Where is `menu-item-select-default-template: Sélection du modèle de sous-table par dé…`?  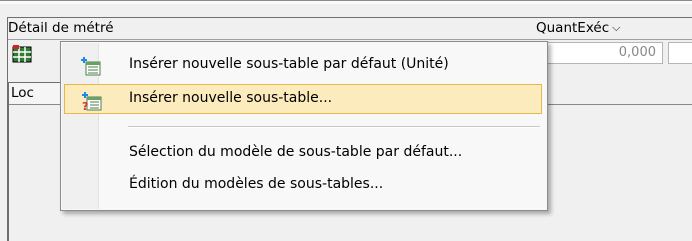
menu-item-select-default-template: Sélection du modèle de sous-table par dé… is located at coordinates (303, 153).